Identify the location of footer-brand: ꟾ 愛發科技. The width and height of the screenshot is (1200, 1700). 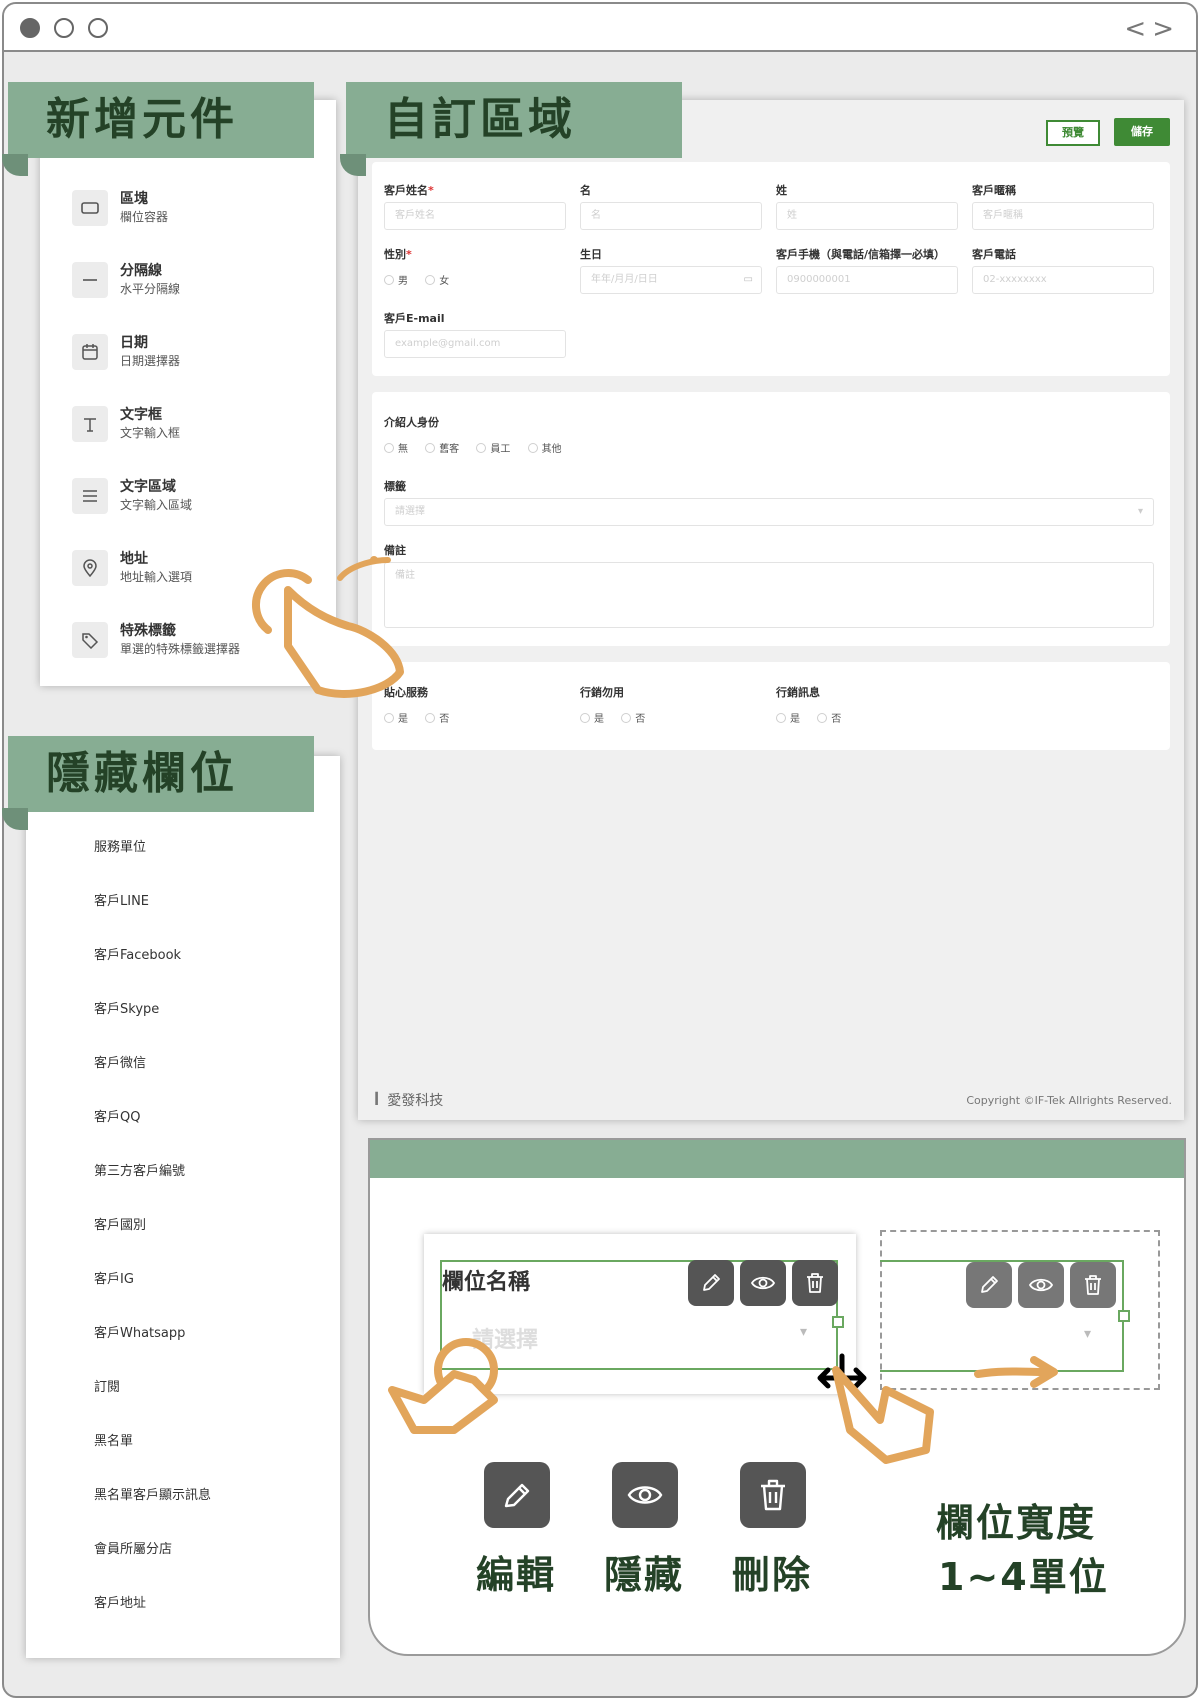
(409, 1101).